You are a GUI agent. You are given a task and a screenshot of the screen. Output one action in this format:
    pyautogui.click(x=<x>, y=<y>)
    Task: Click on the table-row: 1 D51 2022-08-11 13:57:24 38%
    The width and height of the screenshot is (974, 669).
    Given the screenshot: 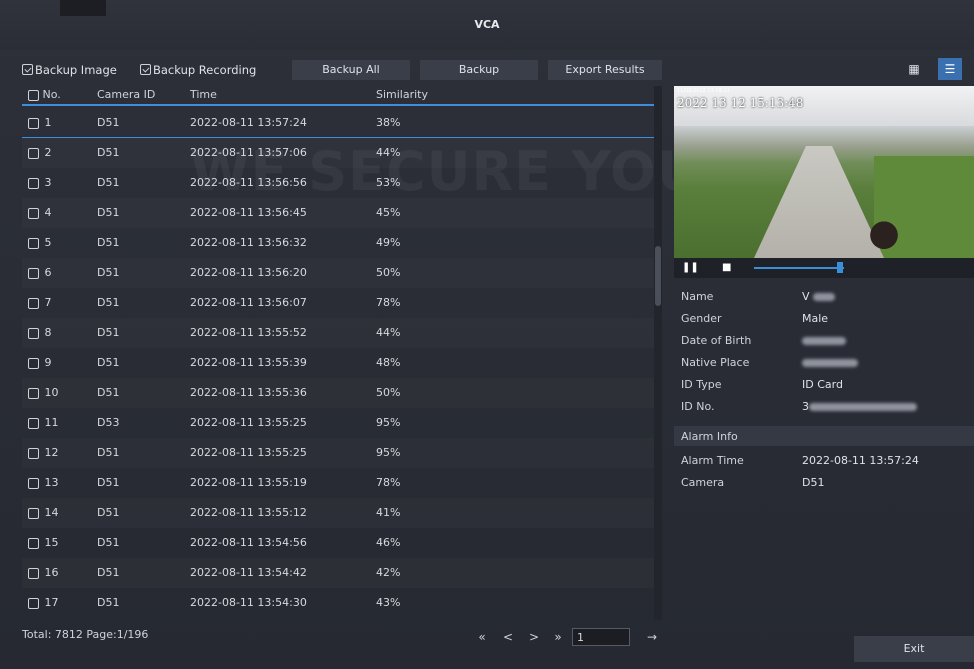 What is the action you would take?
    pyautogui.click(x=338, y=123)
    